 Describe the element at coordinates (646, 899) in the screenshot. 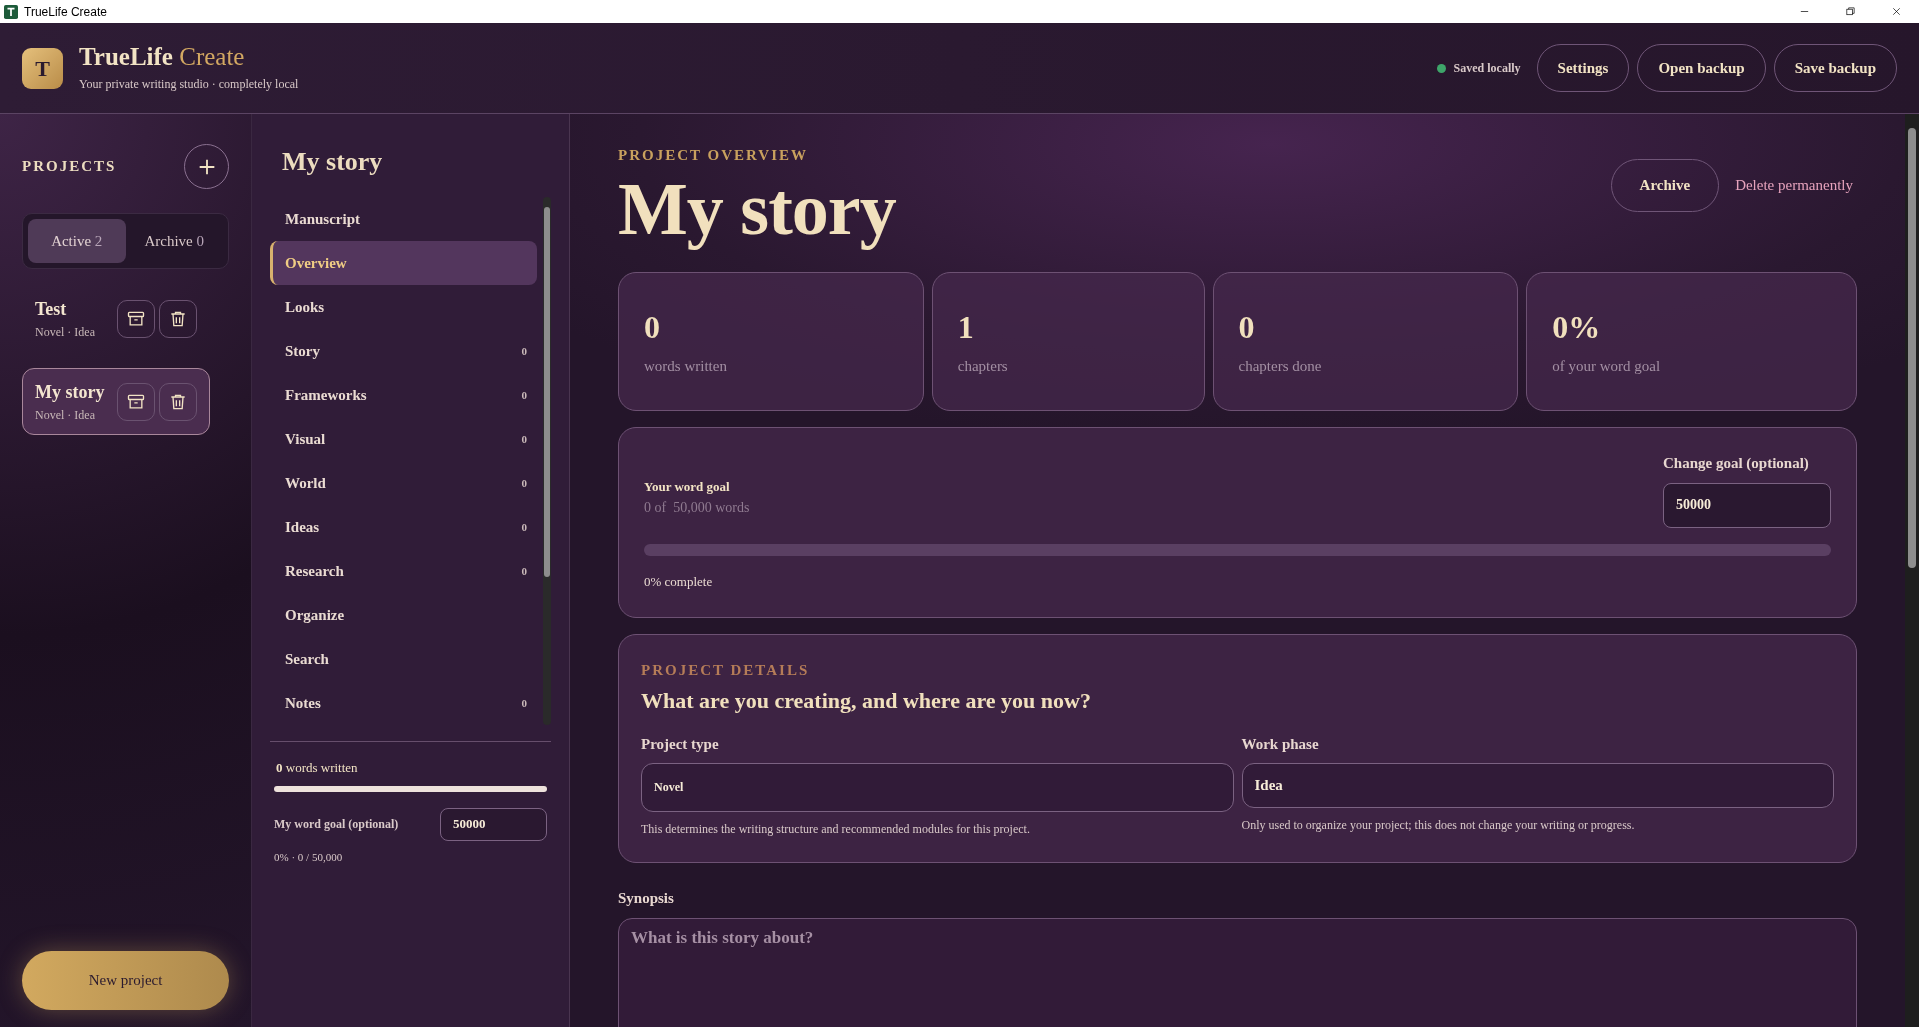

I see `field-label: Synopsis` at that location.